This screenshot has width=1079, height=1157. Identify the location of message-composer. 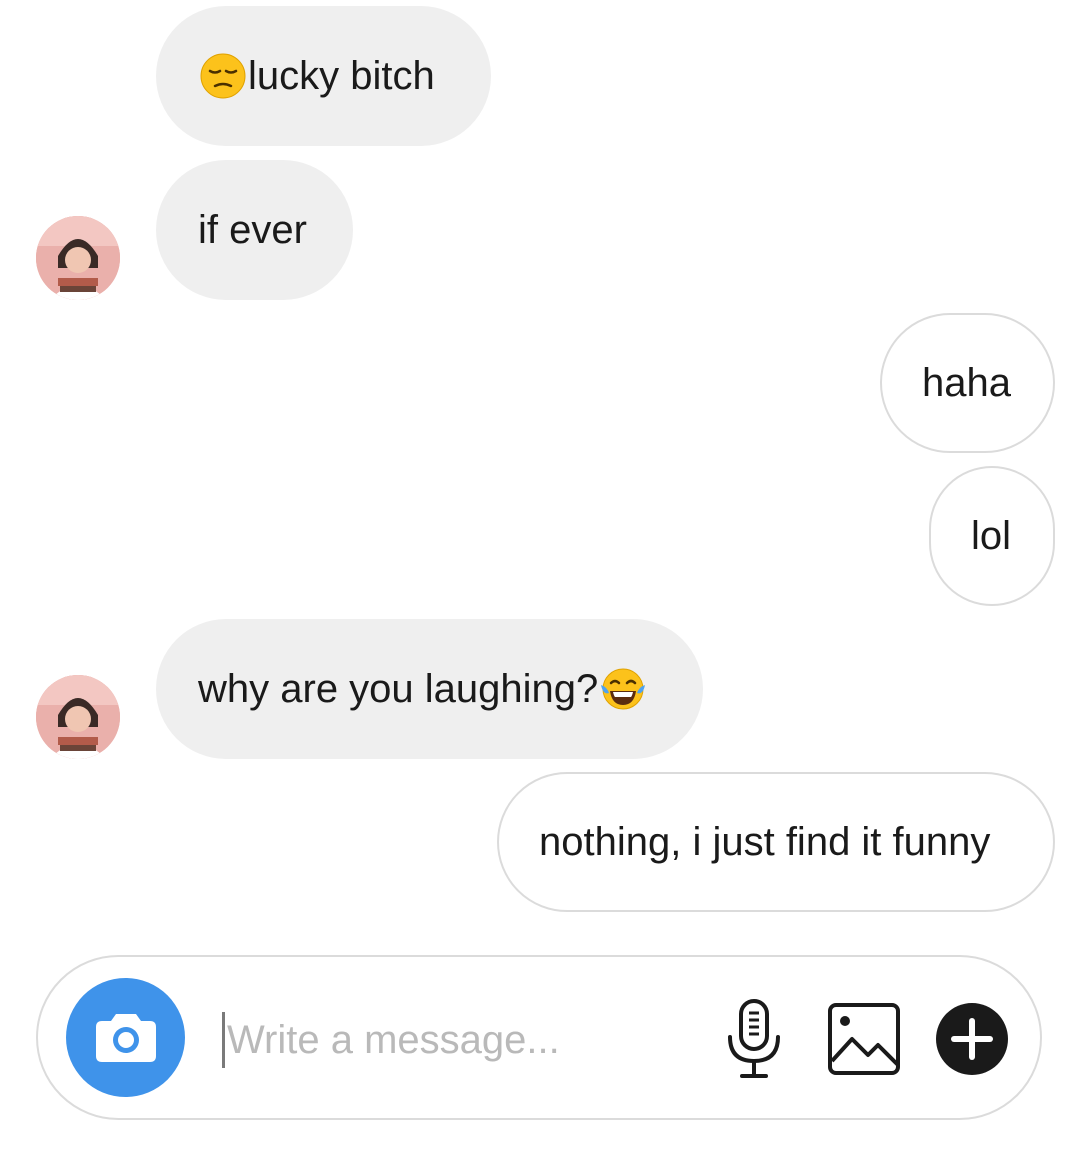
(539, 1037).